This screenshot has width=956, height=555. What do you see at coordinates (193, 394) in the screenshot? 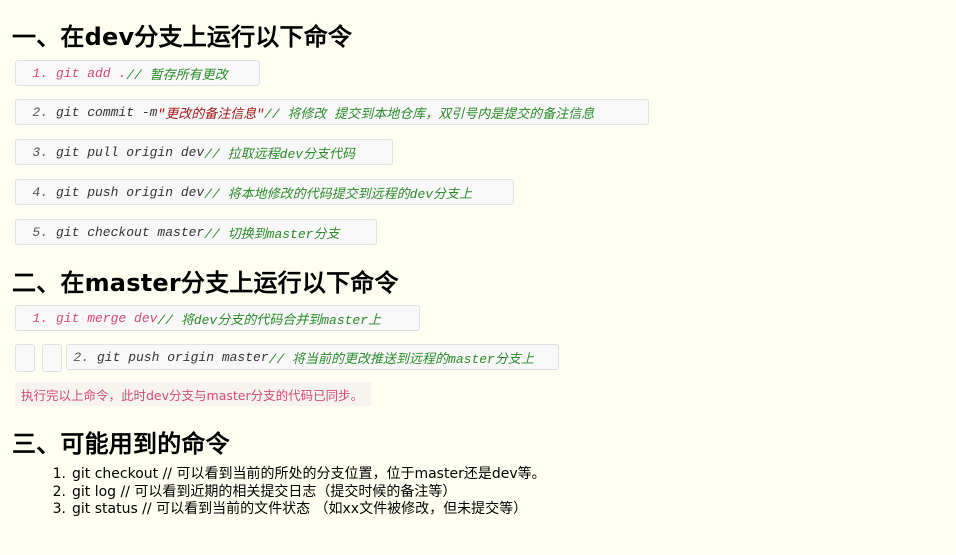
I see `sync-note: 执行完以上命令，此时dev分支与master分支的代码已同步。` at bounding box center [193, 394].